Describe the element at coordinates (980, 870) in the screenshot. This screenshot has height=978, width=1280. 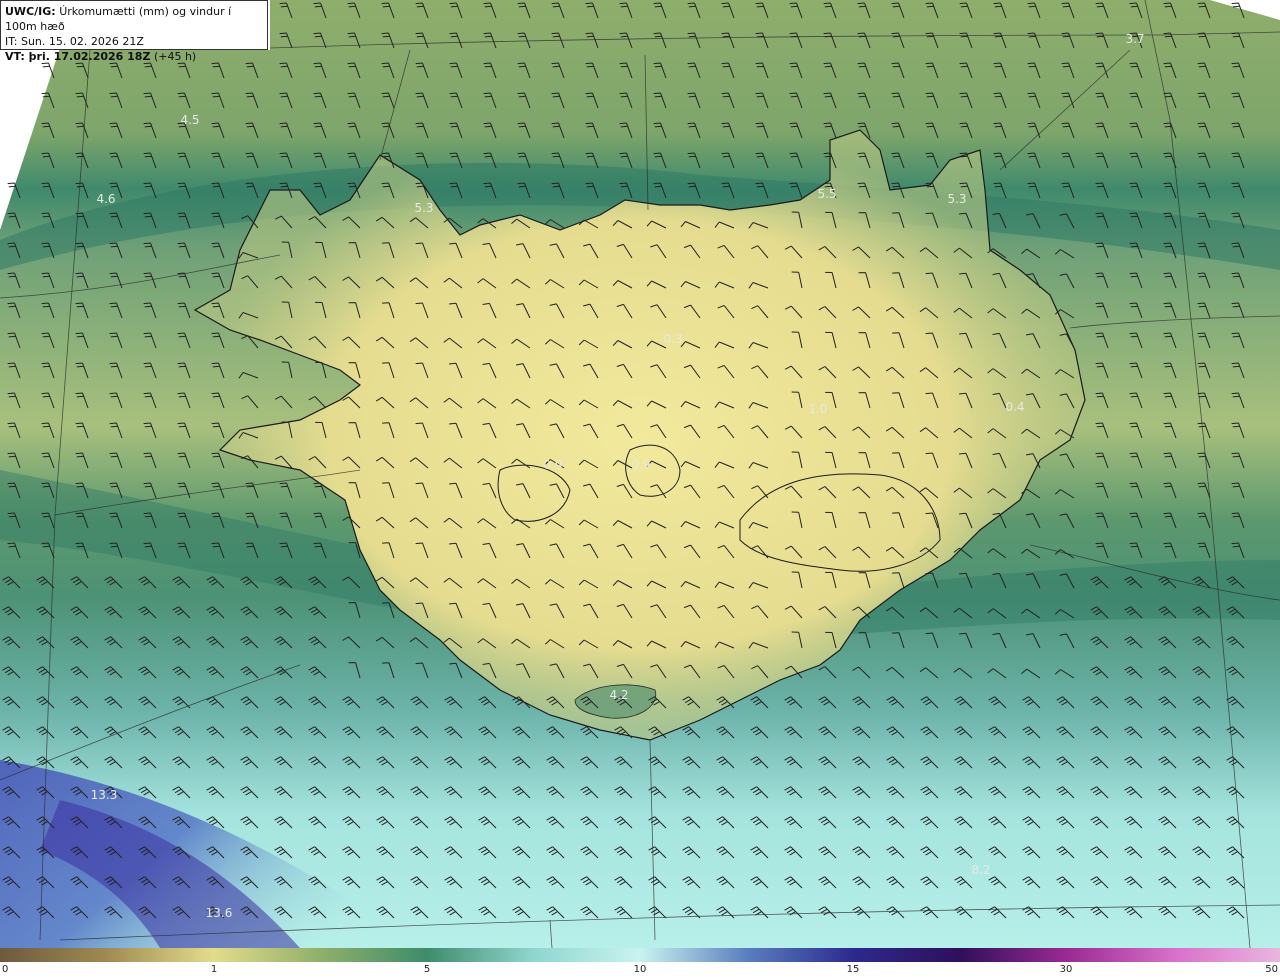
I see `map-value-label: 8.2` at that location.